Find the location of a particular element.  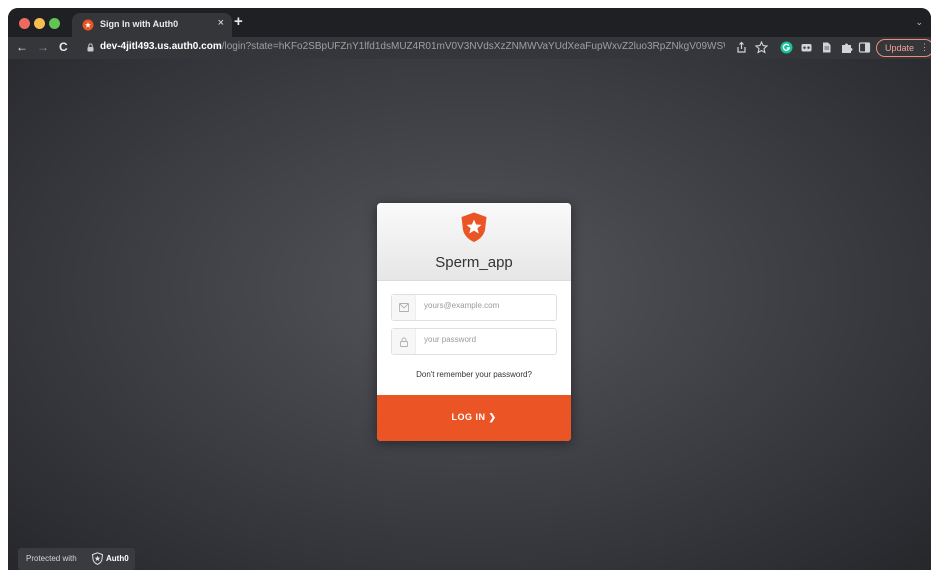

padlock-icon is located at coordinates (404, 342).